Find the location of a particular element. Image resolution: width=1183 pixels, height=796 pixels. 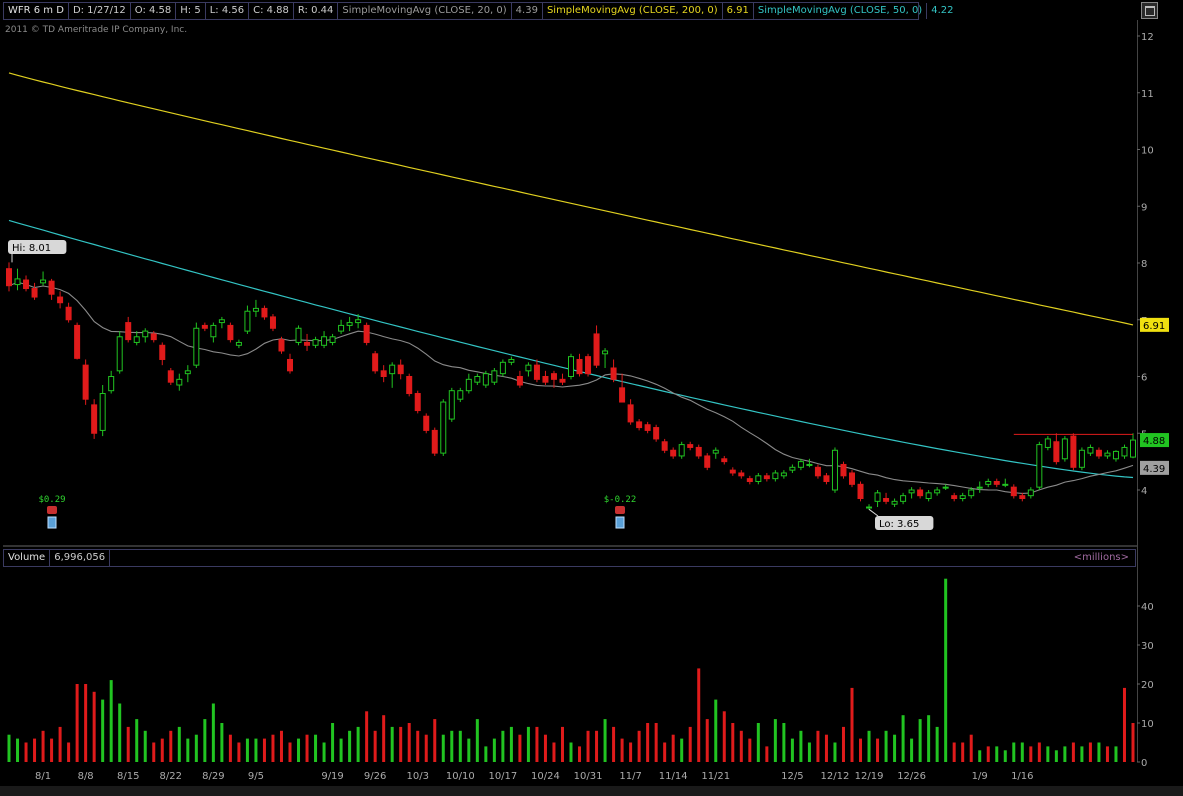

earnings-marker-2-phone-icon is located at coordinates (620, 510).